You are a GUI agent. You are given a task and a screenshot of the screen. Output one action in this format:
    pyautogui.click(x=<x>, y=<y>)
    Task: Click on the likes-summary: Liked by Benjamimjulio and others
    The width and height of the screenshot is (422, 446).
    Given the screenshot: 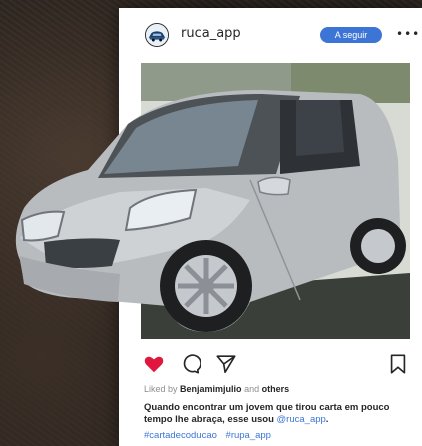 What is the action you would take?
    pyautogui.click(x=216, y=389)
    